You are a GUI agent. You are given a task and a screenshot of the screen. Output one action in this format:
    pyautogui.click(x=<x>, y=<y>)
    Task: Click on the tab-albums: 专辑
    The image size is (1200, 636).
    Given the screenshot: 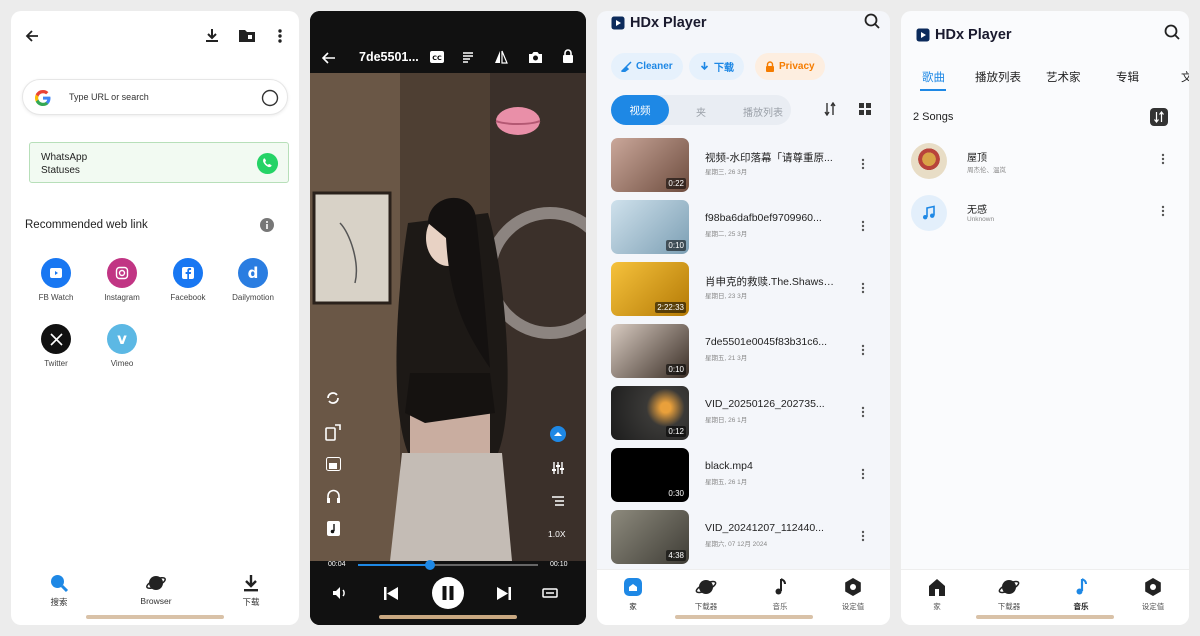 What is the action you would take?
    pyautogui.click(x=1127, y=77)
    